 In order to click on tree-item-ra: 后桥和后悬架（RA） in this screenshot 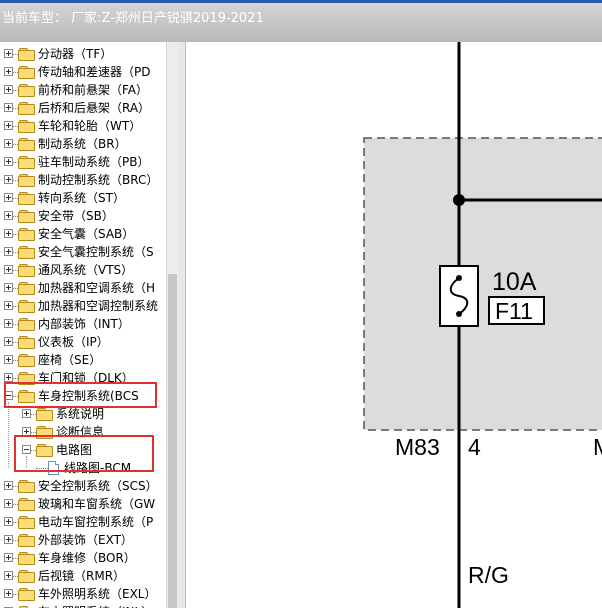, I will do `click(83, 108)`.